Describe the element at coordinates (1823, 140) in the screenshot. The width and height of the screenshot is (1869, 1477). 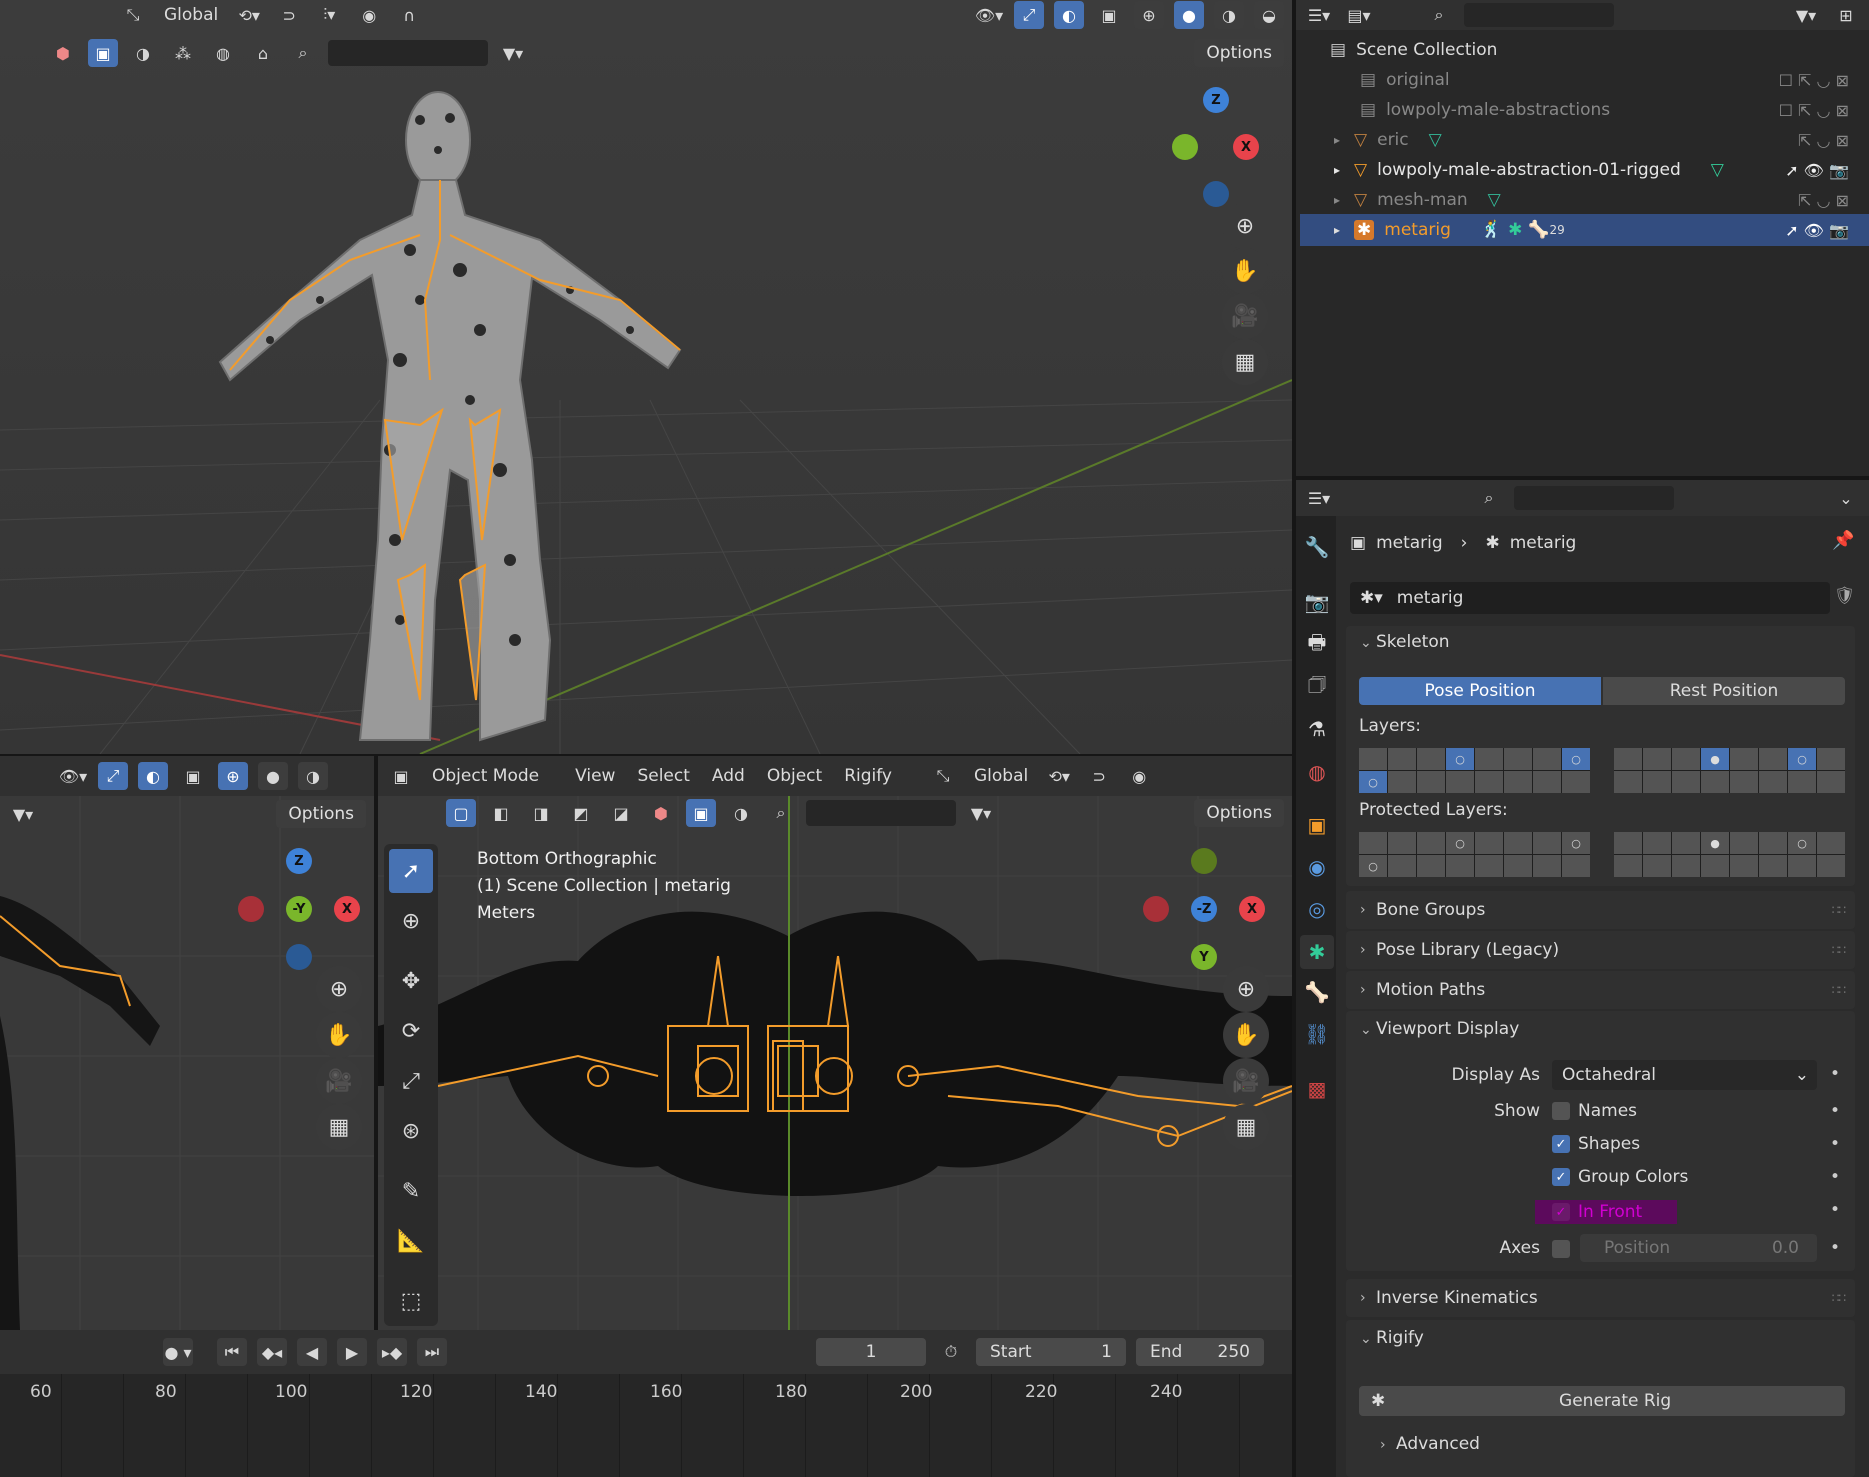
I see `row-toggles: ⇱ ◡ ⊠` at that location.